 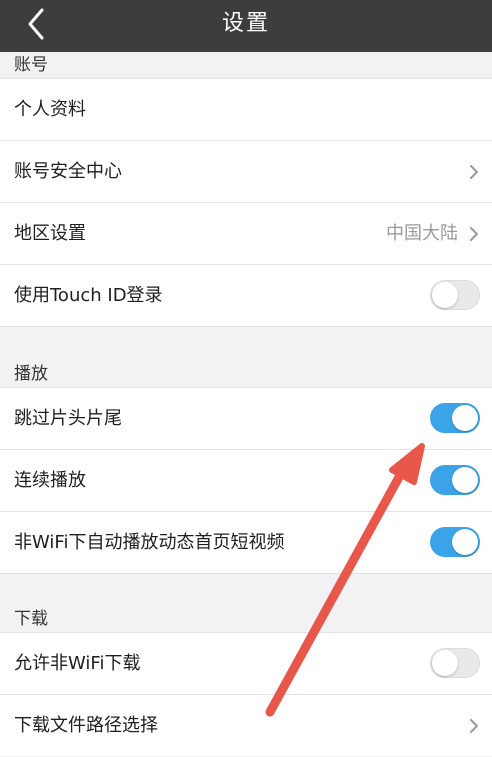 What do you see at coordinates (246, 725) in the screenshot?
I see `settings-row-download-path: 下载文件路径选择` at bounding box center [246, 725].